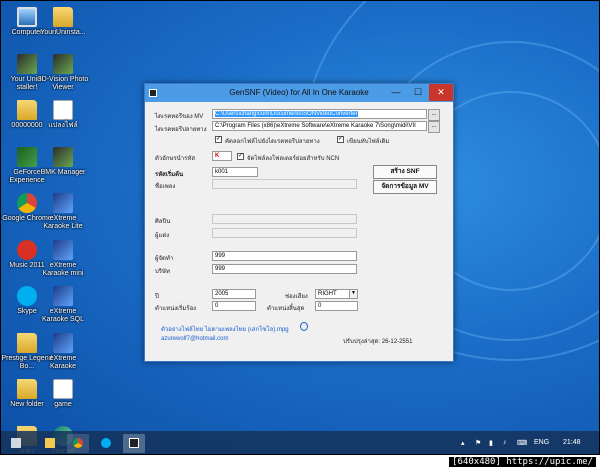 The height and width of the screenshot is (469, 600). What do you see at coordinates (63, 125) in the screenshot?
I see `desktop-icon-label: แปลงไฟล์` at bounding box center [63, 125].